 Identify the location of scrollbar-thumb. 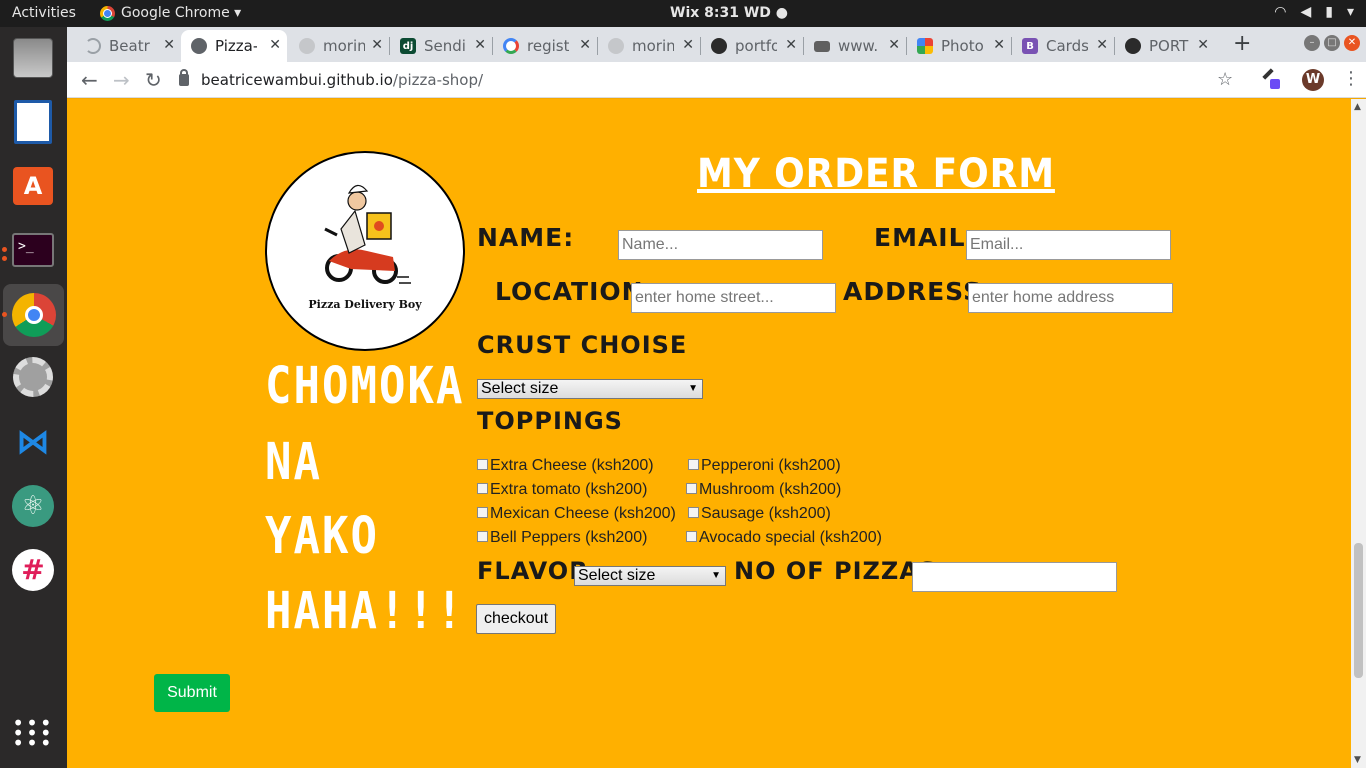
(1358, 610).